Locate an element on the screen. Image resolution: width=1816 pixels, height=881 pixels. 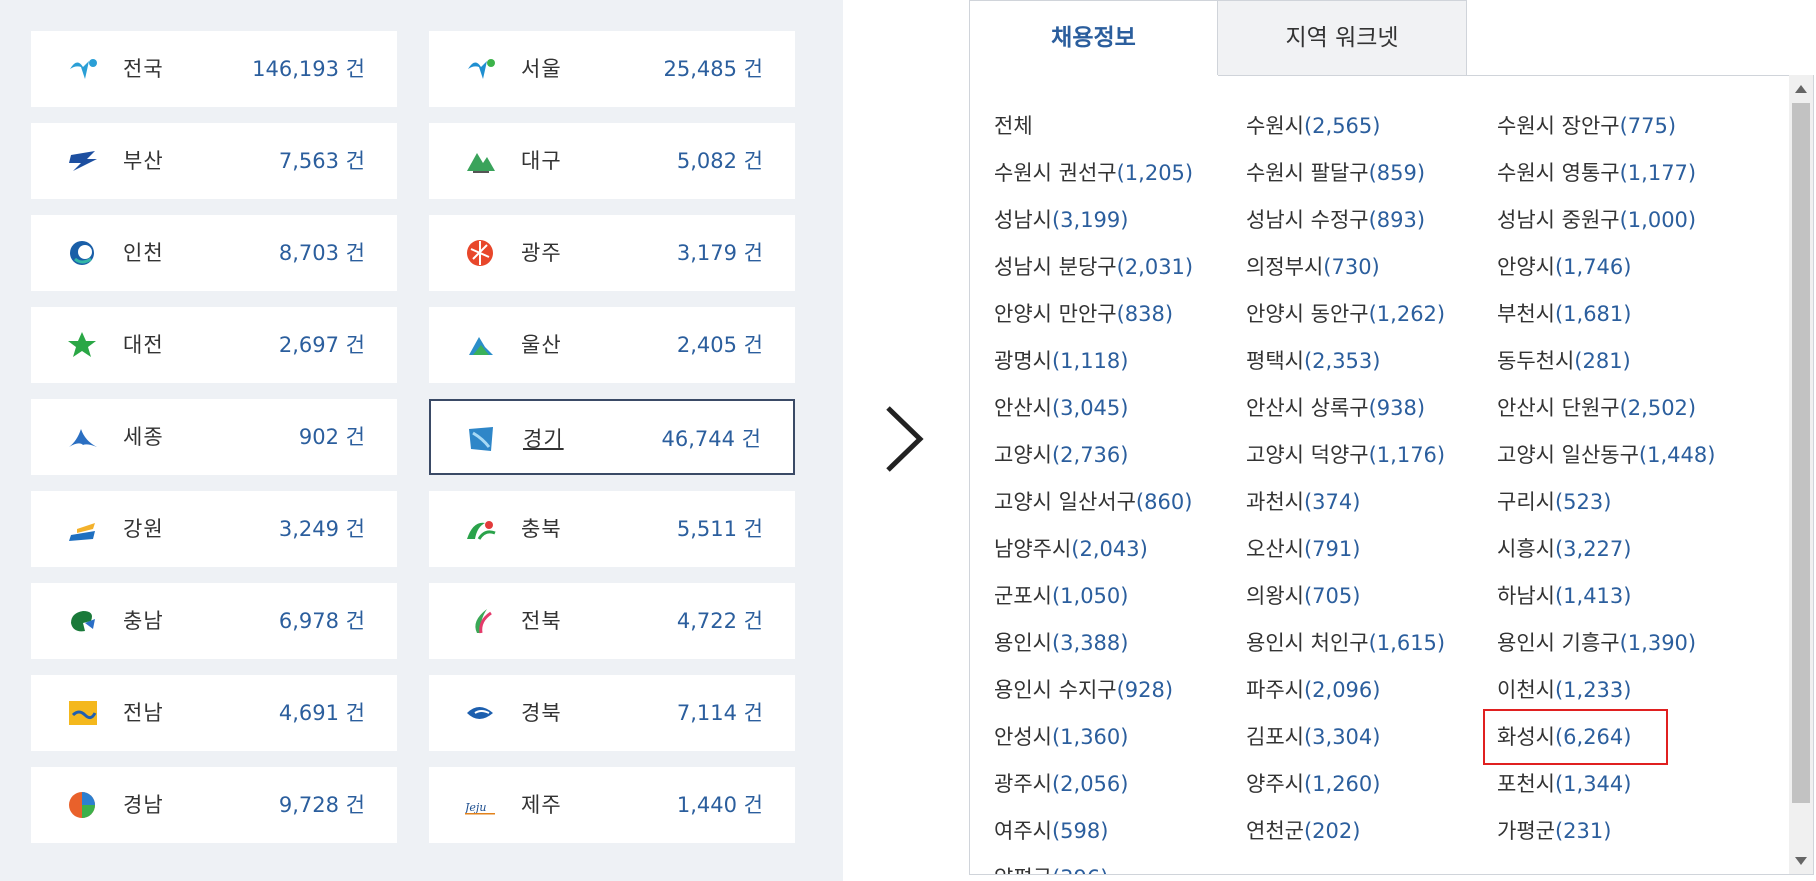
city-link: 용인시 수지구(928) is located at coordinates (1083, 689).